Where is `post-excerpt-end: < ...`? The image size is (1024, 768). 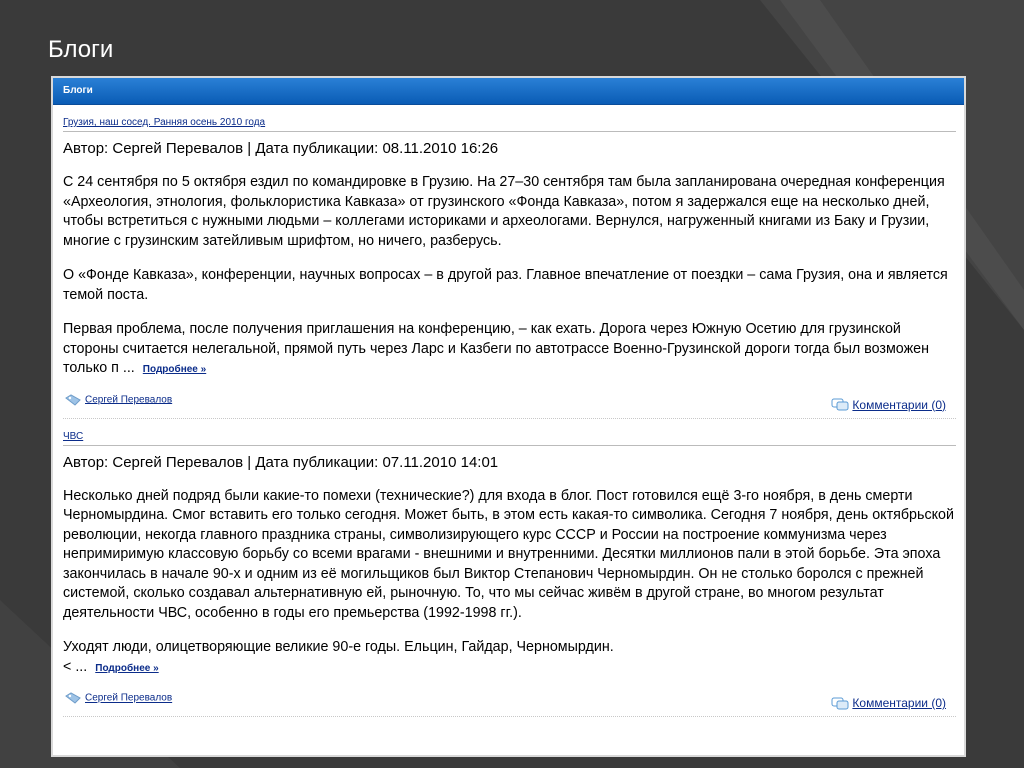
post-excerpt-end: < ... is located at coordinates (75, 666).